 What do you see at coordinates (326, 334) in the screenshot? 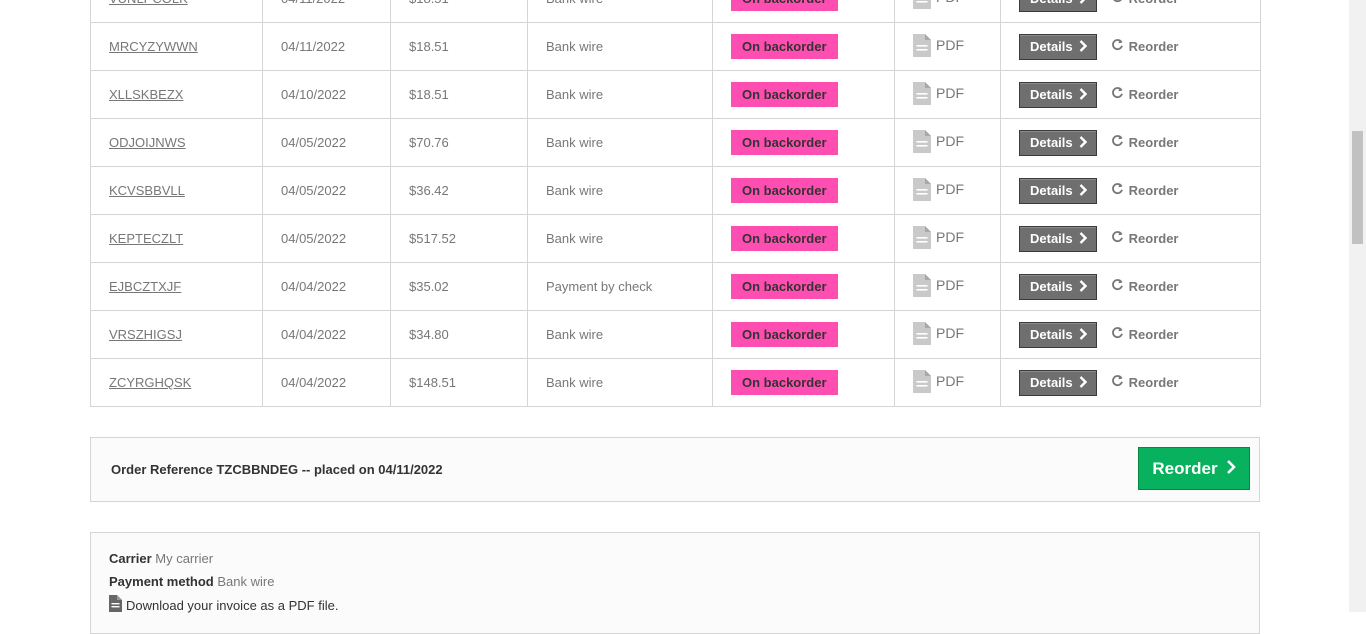
I see `order-date: 04/04/2022` at bounding box center [326, 334].